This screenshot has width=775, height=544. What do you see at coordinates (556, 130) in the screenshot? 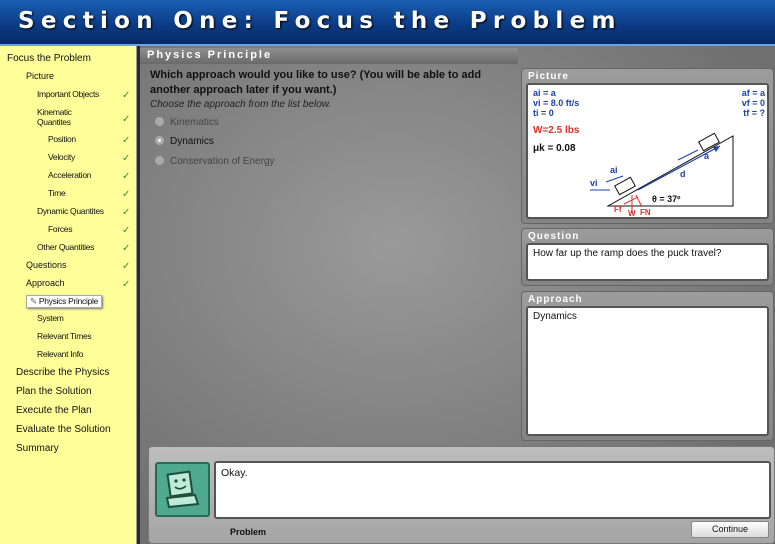
I see `weight-label: W=2.5 lbs` at bounding box center [556, 130].